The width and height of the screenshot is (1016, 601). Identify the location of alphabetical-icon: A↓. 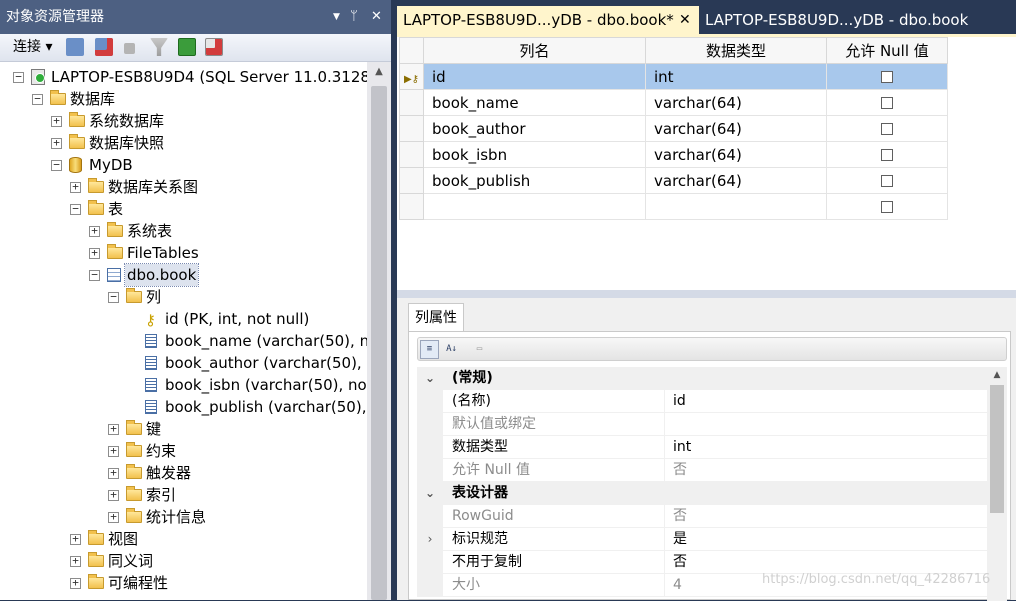
(451, 349).